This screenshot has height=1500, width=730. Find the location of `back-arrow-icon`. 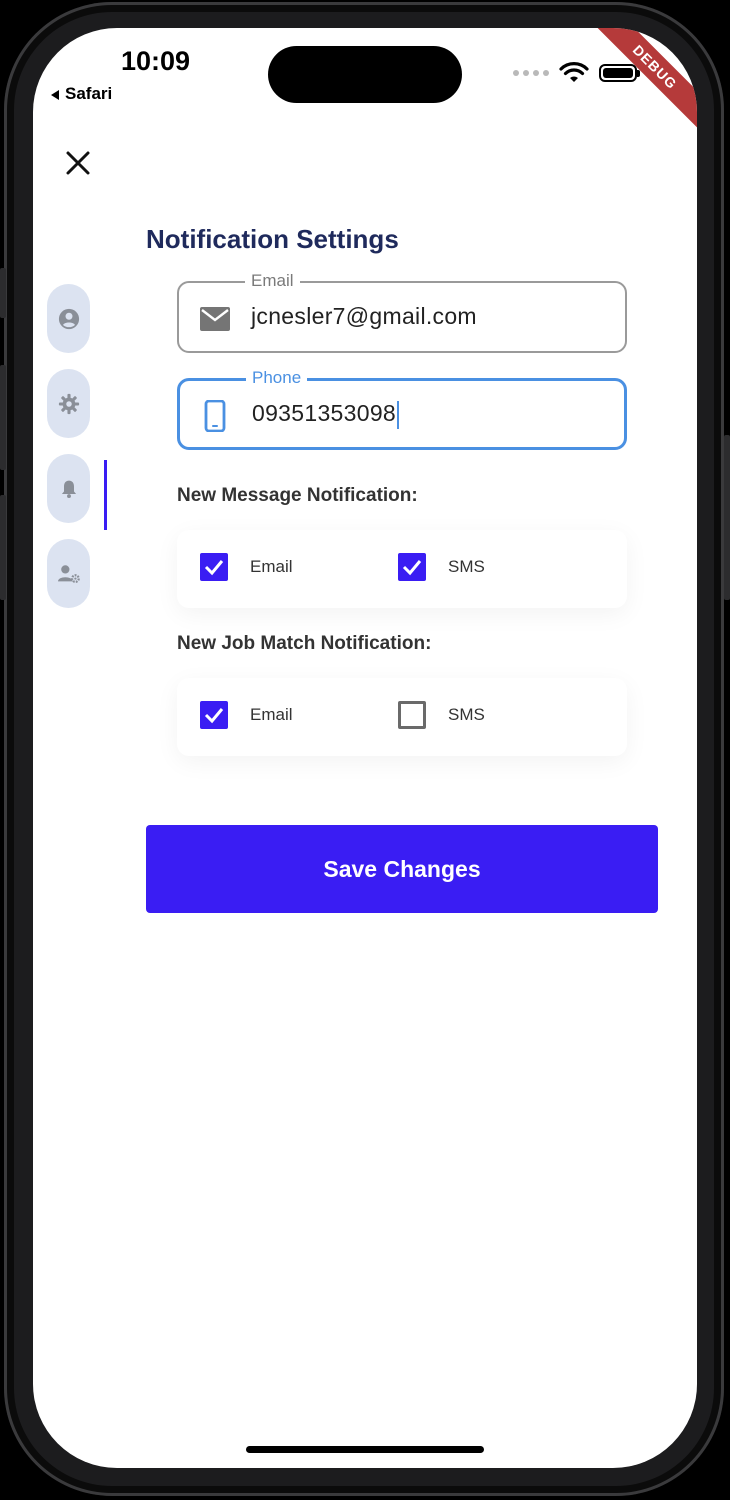

back-arrow-icon is located at coordinates (55, 94).